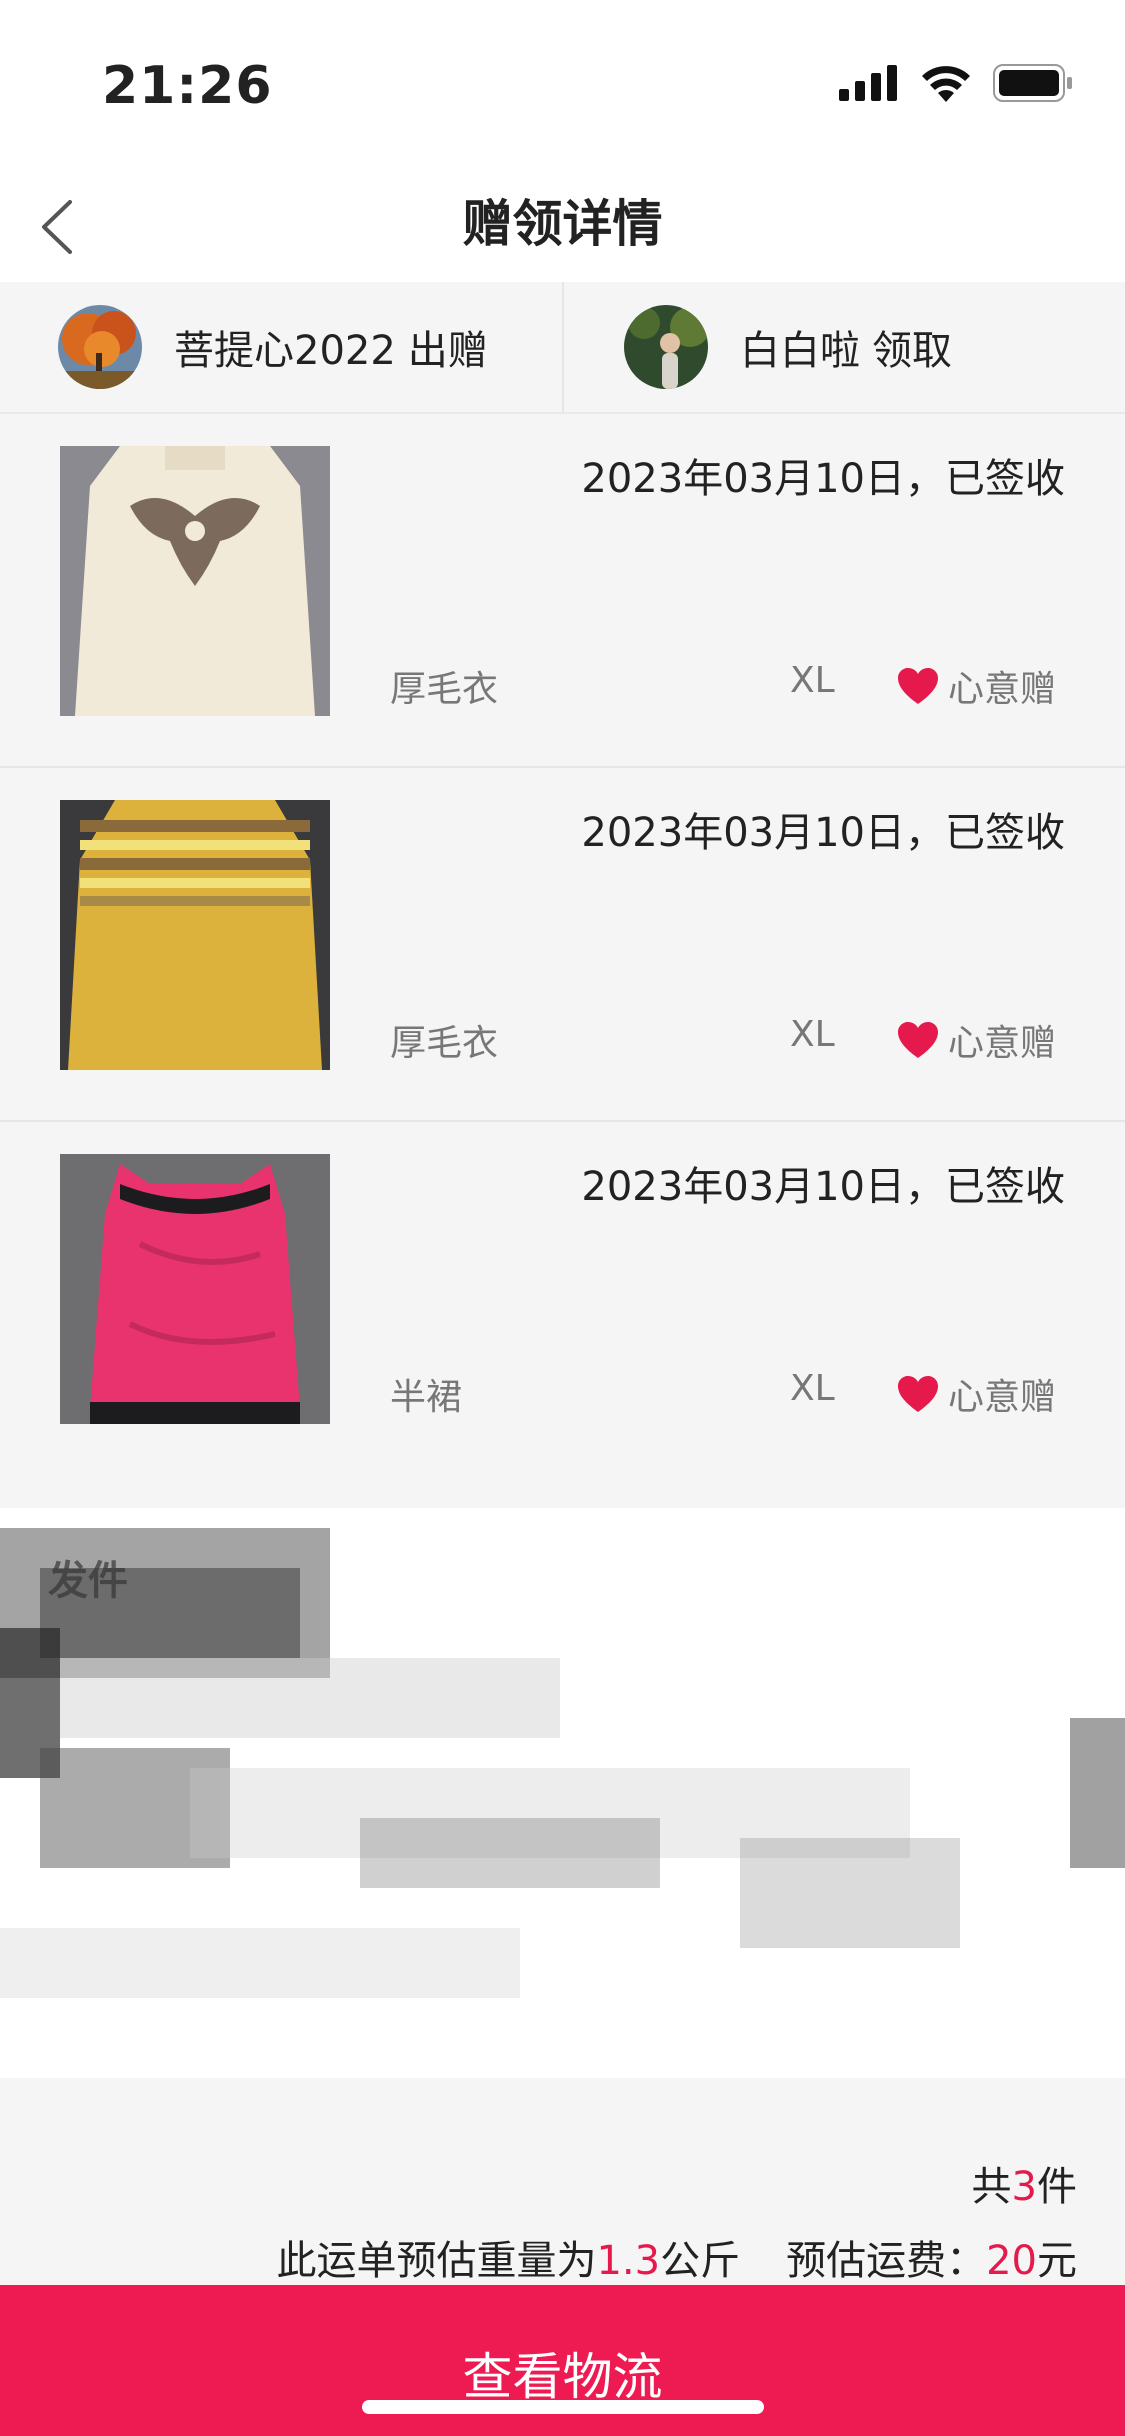 The height and width of the screenshot is (2436, 1125). I want to click on weight-unit: 公斤, so click(700, 2261).